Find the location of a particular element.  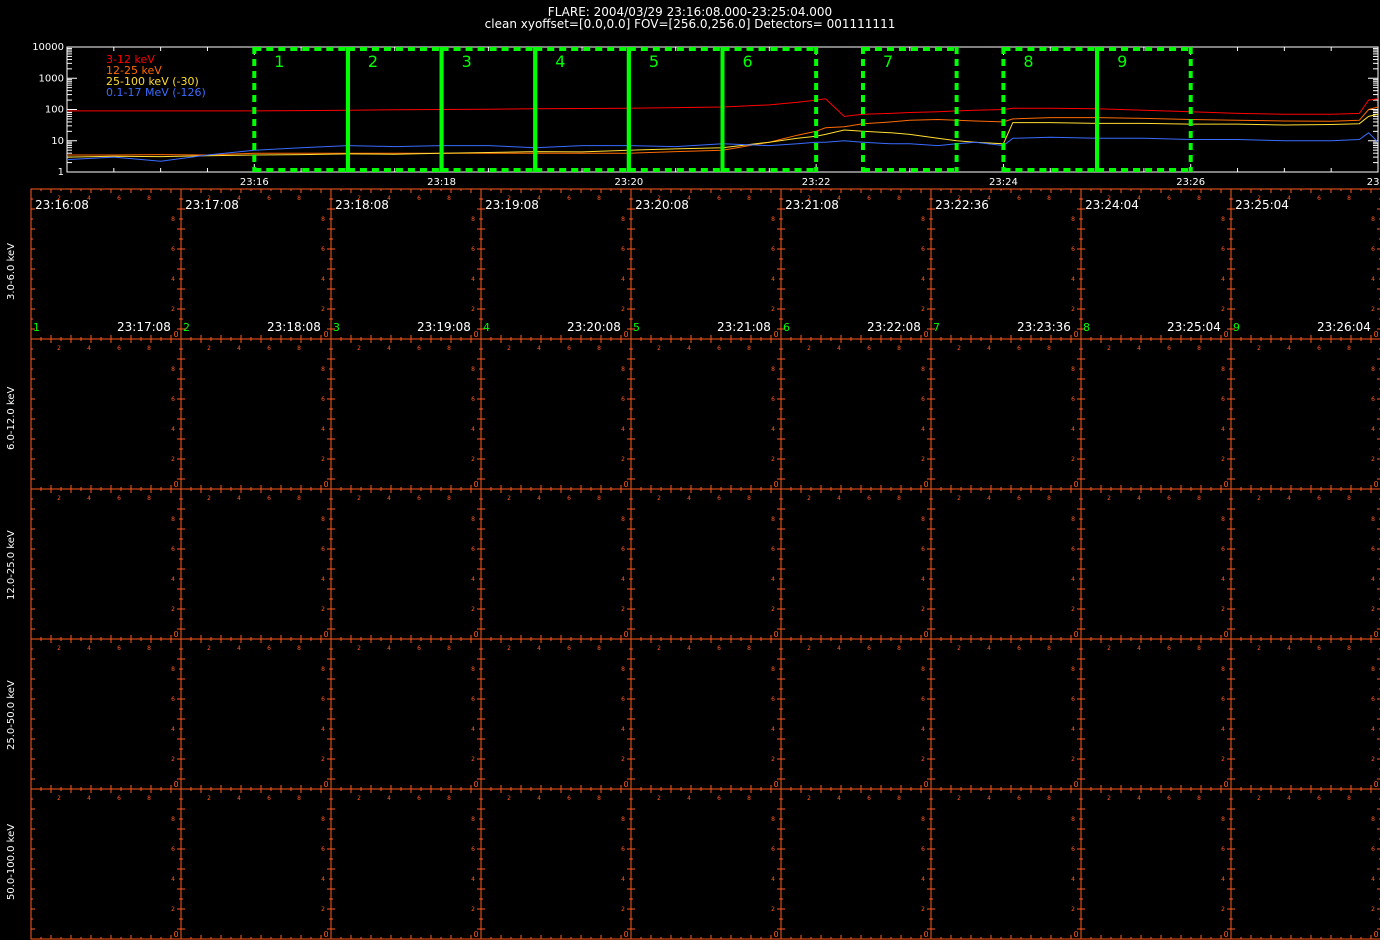

column-end-time: 23:23:36 is located at coordinates (1044, 327).